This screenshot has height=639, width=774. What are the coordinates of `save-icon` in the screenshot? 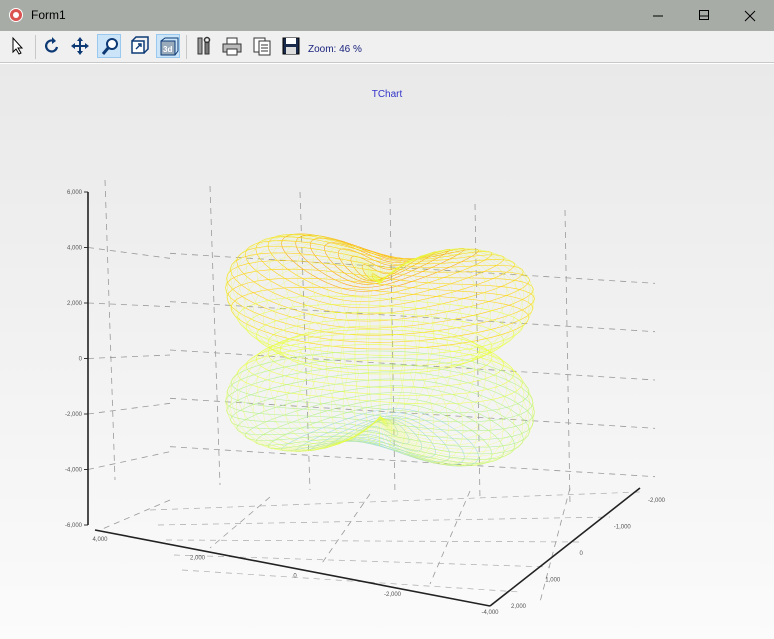 It's located at (291, 46).